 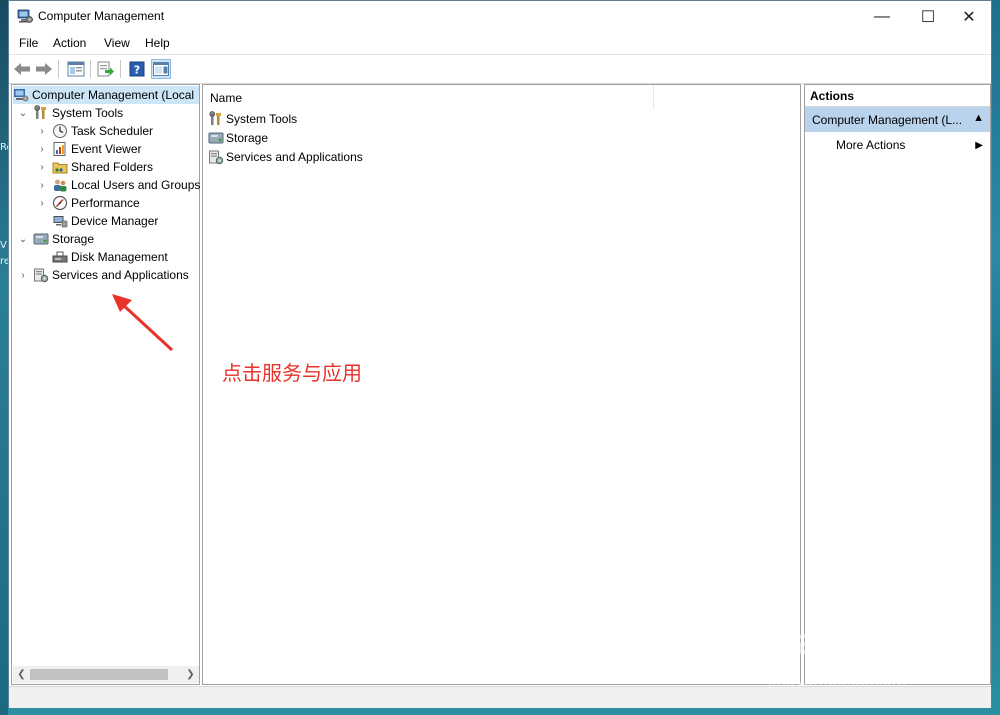 What do you see at coordinates (60, 203) in the screenshot?
I see `performance-gauge-icon` at bounding box center [60, 203].